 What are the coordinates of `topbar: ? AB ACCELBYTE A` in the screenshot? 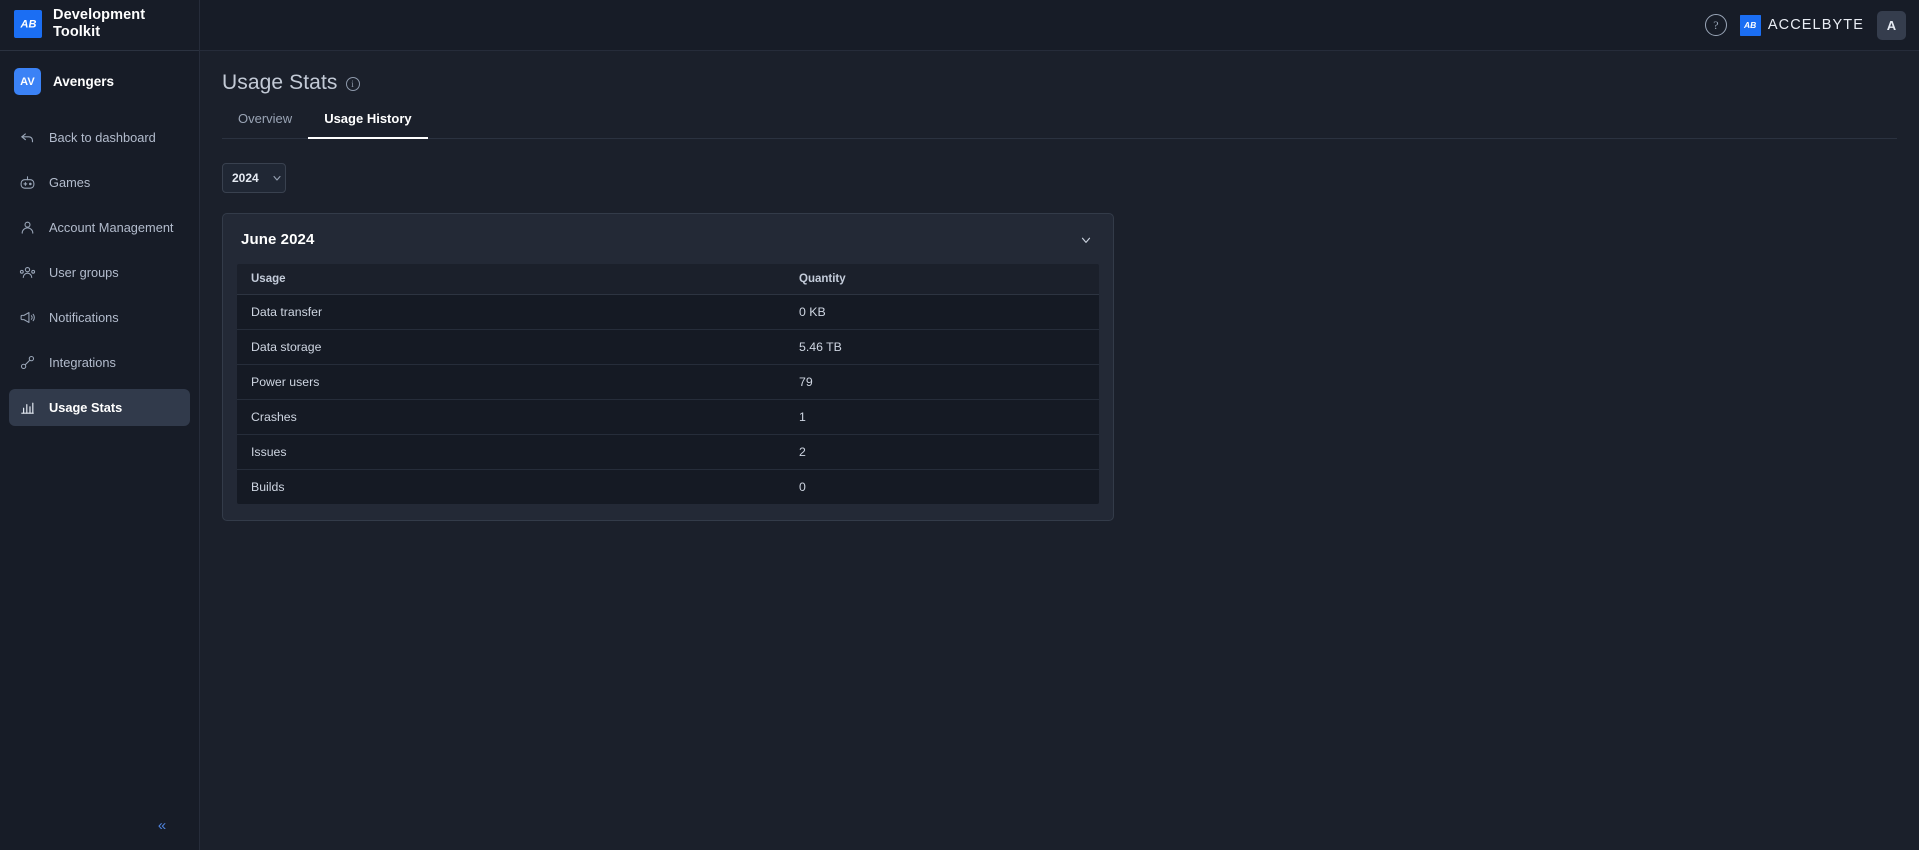 It's located at (1059, 25).